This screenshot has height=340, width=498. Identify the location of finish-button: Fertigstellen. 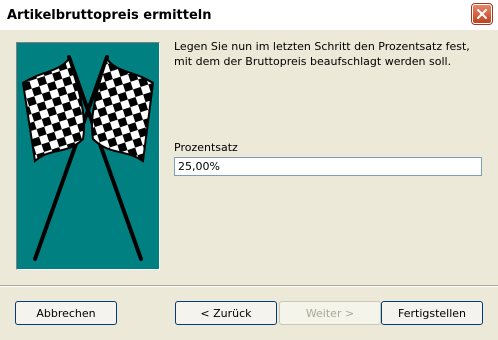
(432, 313).